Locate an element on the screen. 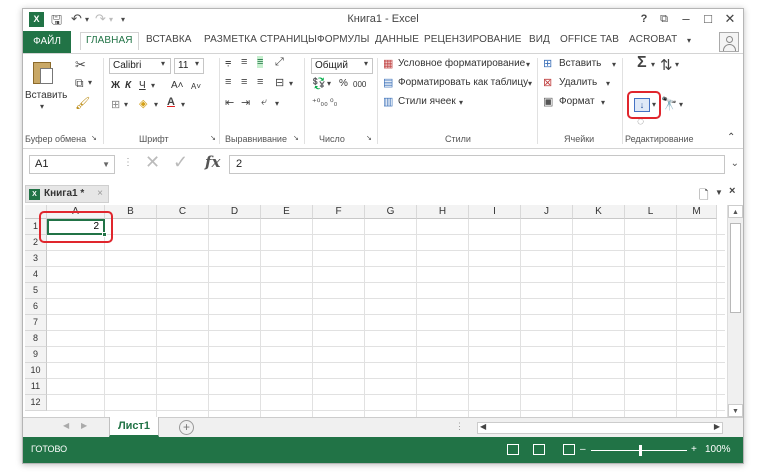 The height and width of the screenshot is (473, 768). grow-font-button: A˄ is located at coordinates (177, 85).